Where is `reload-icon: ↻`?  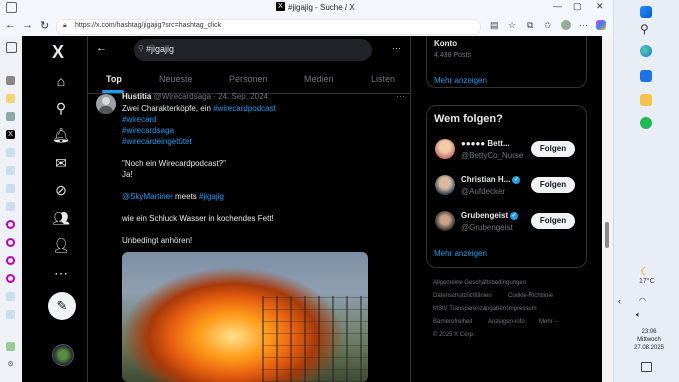
reload-icon: ↻ is located at coordinates (44, 25).